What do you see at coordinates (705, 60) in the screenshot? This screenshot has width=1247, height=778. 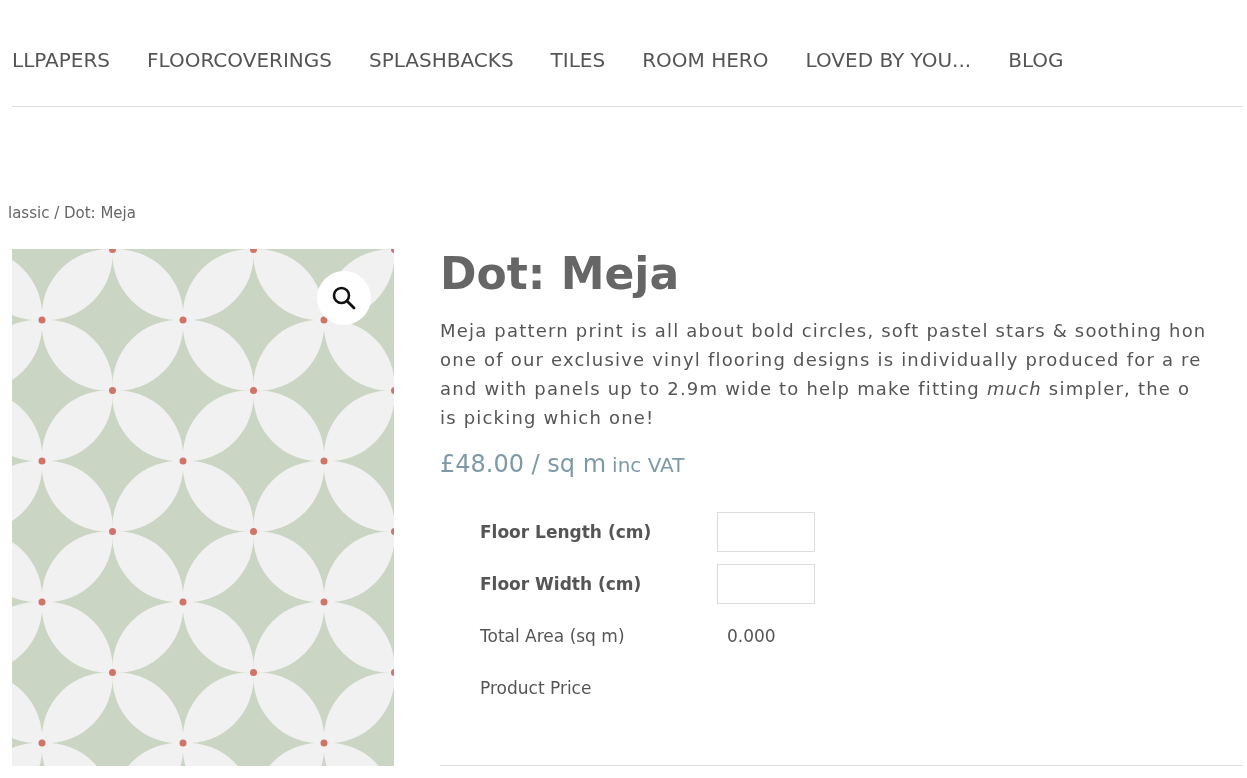 I see `nav-link: ROOM HERO` at bounding box center [705, 60].